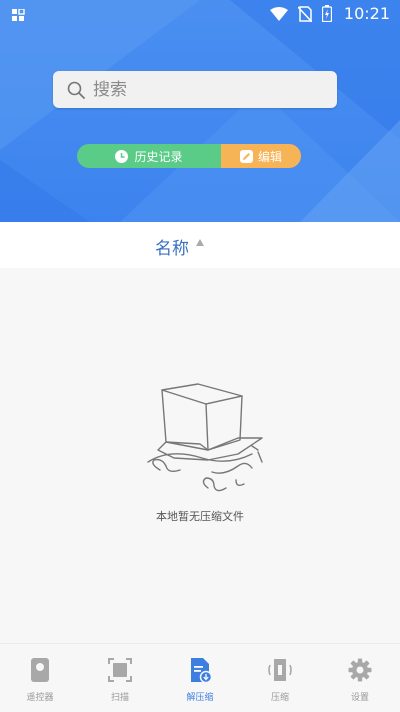  I want to click on edit-icon, so click(246, 156).